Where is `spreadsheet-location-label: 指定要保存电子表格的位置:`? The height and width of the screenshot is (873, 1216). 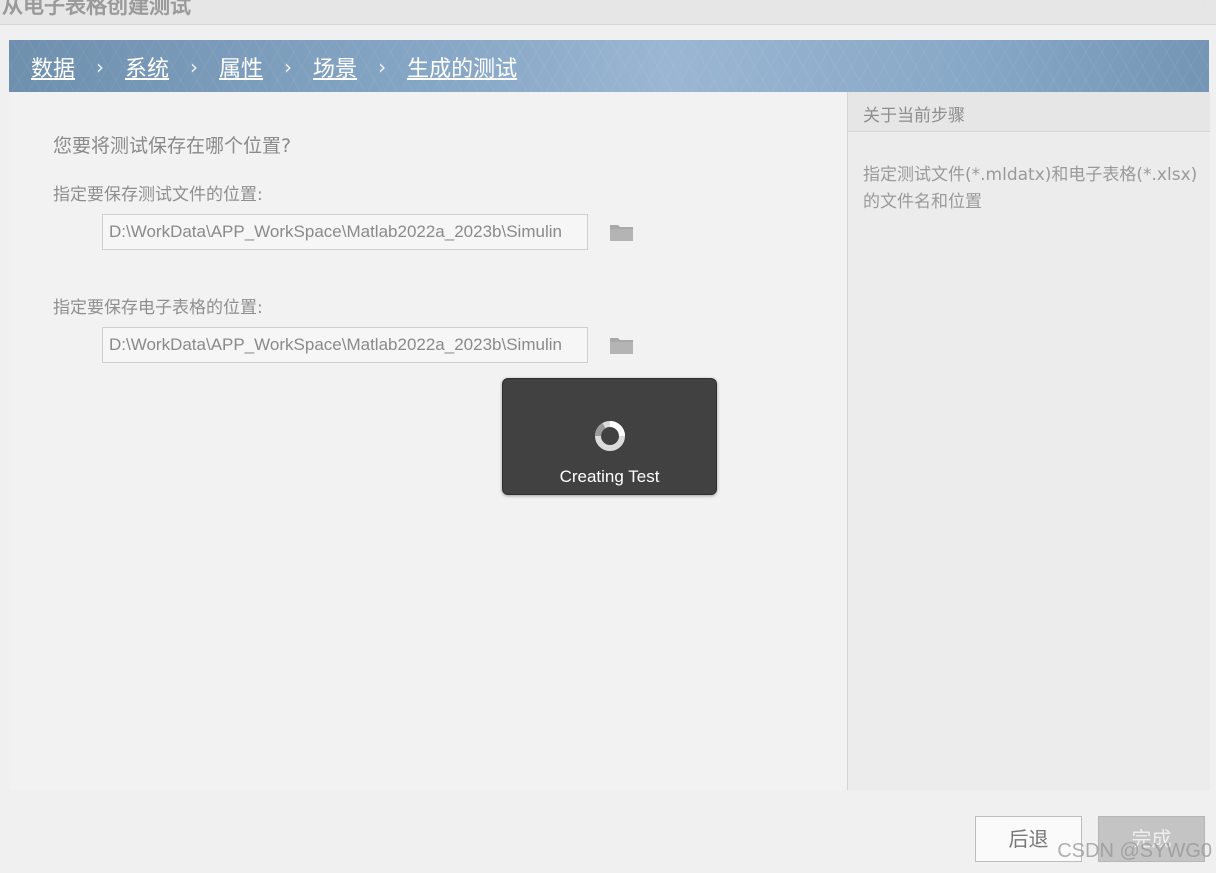 spreadsheet-location-label: 指定要保存电子表格的位置: is located at coordinates (158, 308).